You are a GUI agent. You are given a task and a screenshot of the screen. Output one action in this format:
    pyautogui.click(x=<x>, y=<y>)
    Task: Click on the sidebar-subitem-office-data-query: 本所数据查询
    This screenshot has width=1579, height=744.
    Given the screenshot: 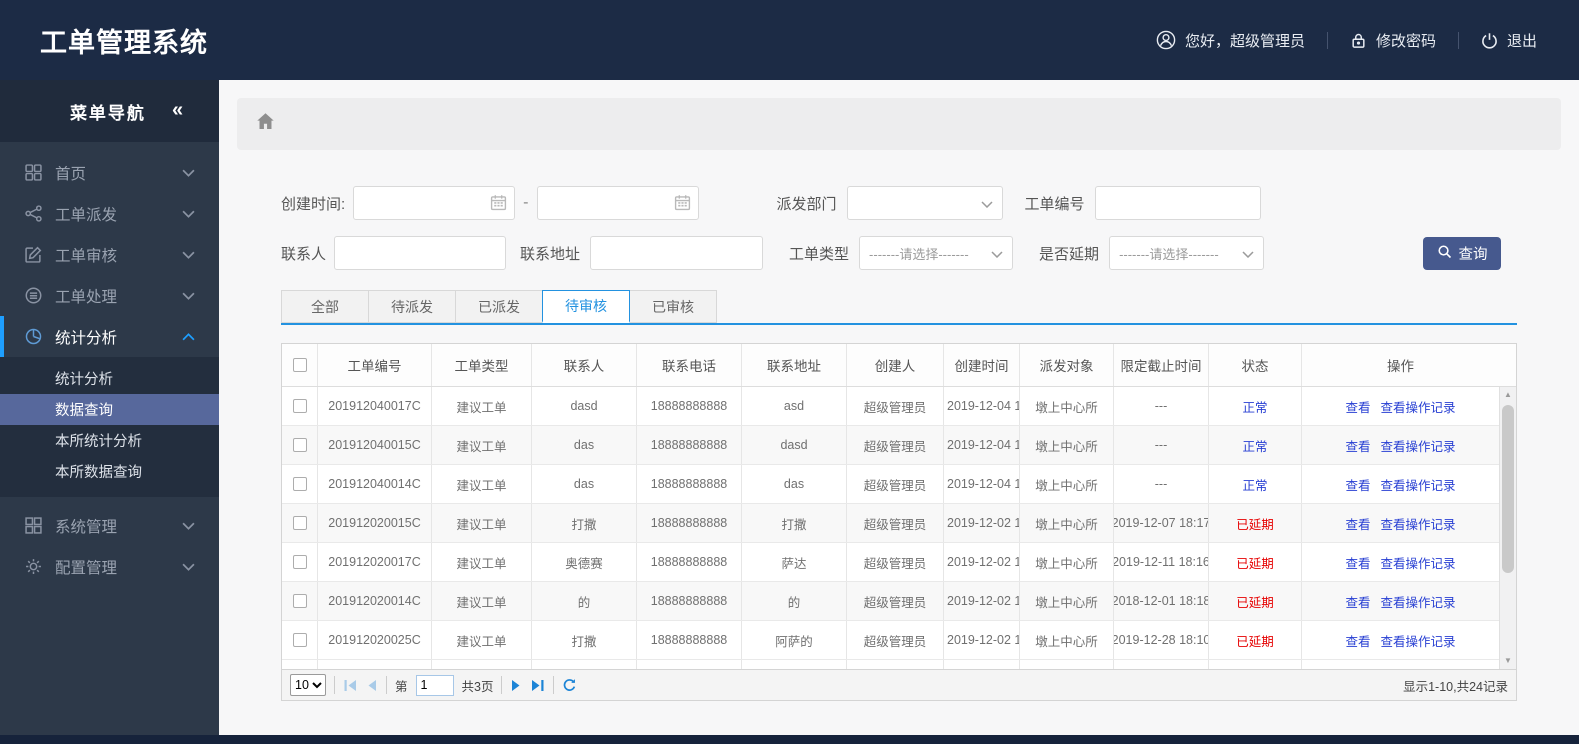 What is the action you would take?
    pyautogui.click(x=109, y=471)
    